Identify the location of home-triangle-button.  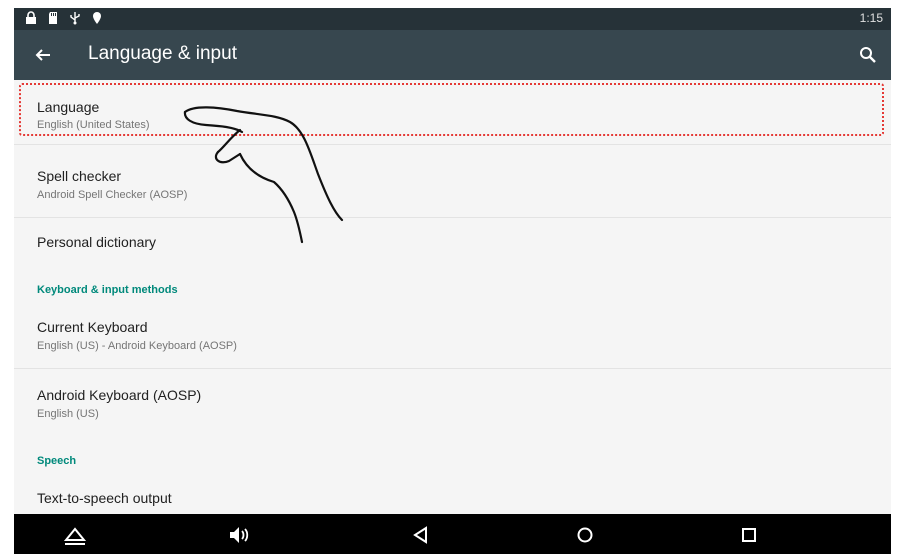
(75, 535).